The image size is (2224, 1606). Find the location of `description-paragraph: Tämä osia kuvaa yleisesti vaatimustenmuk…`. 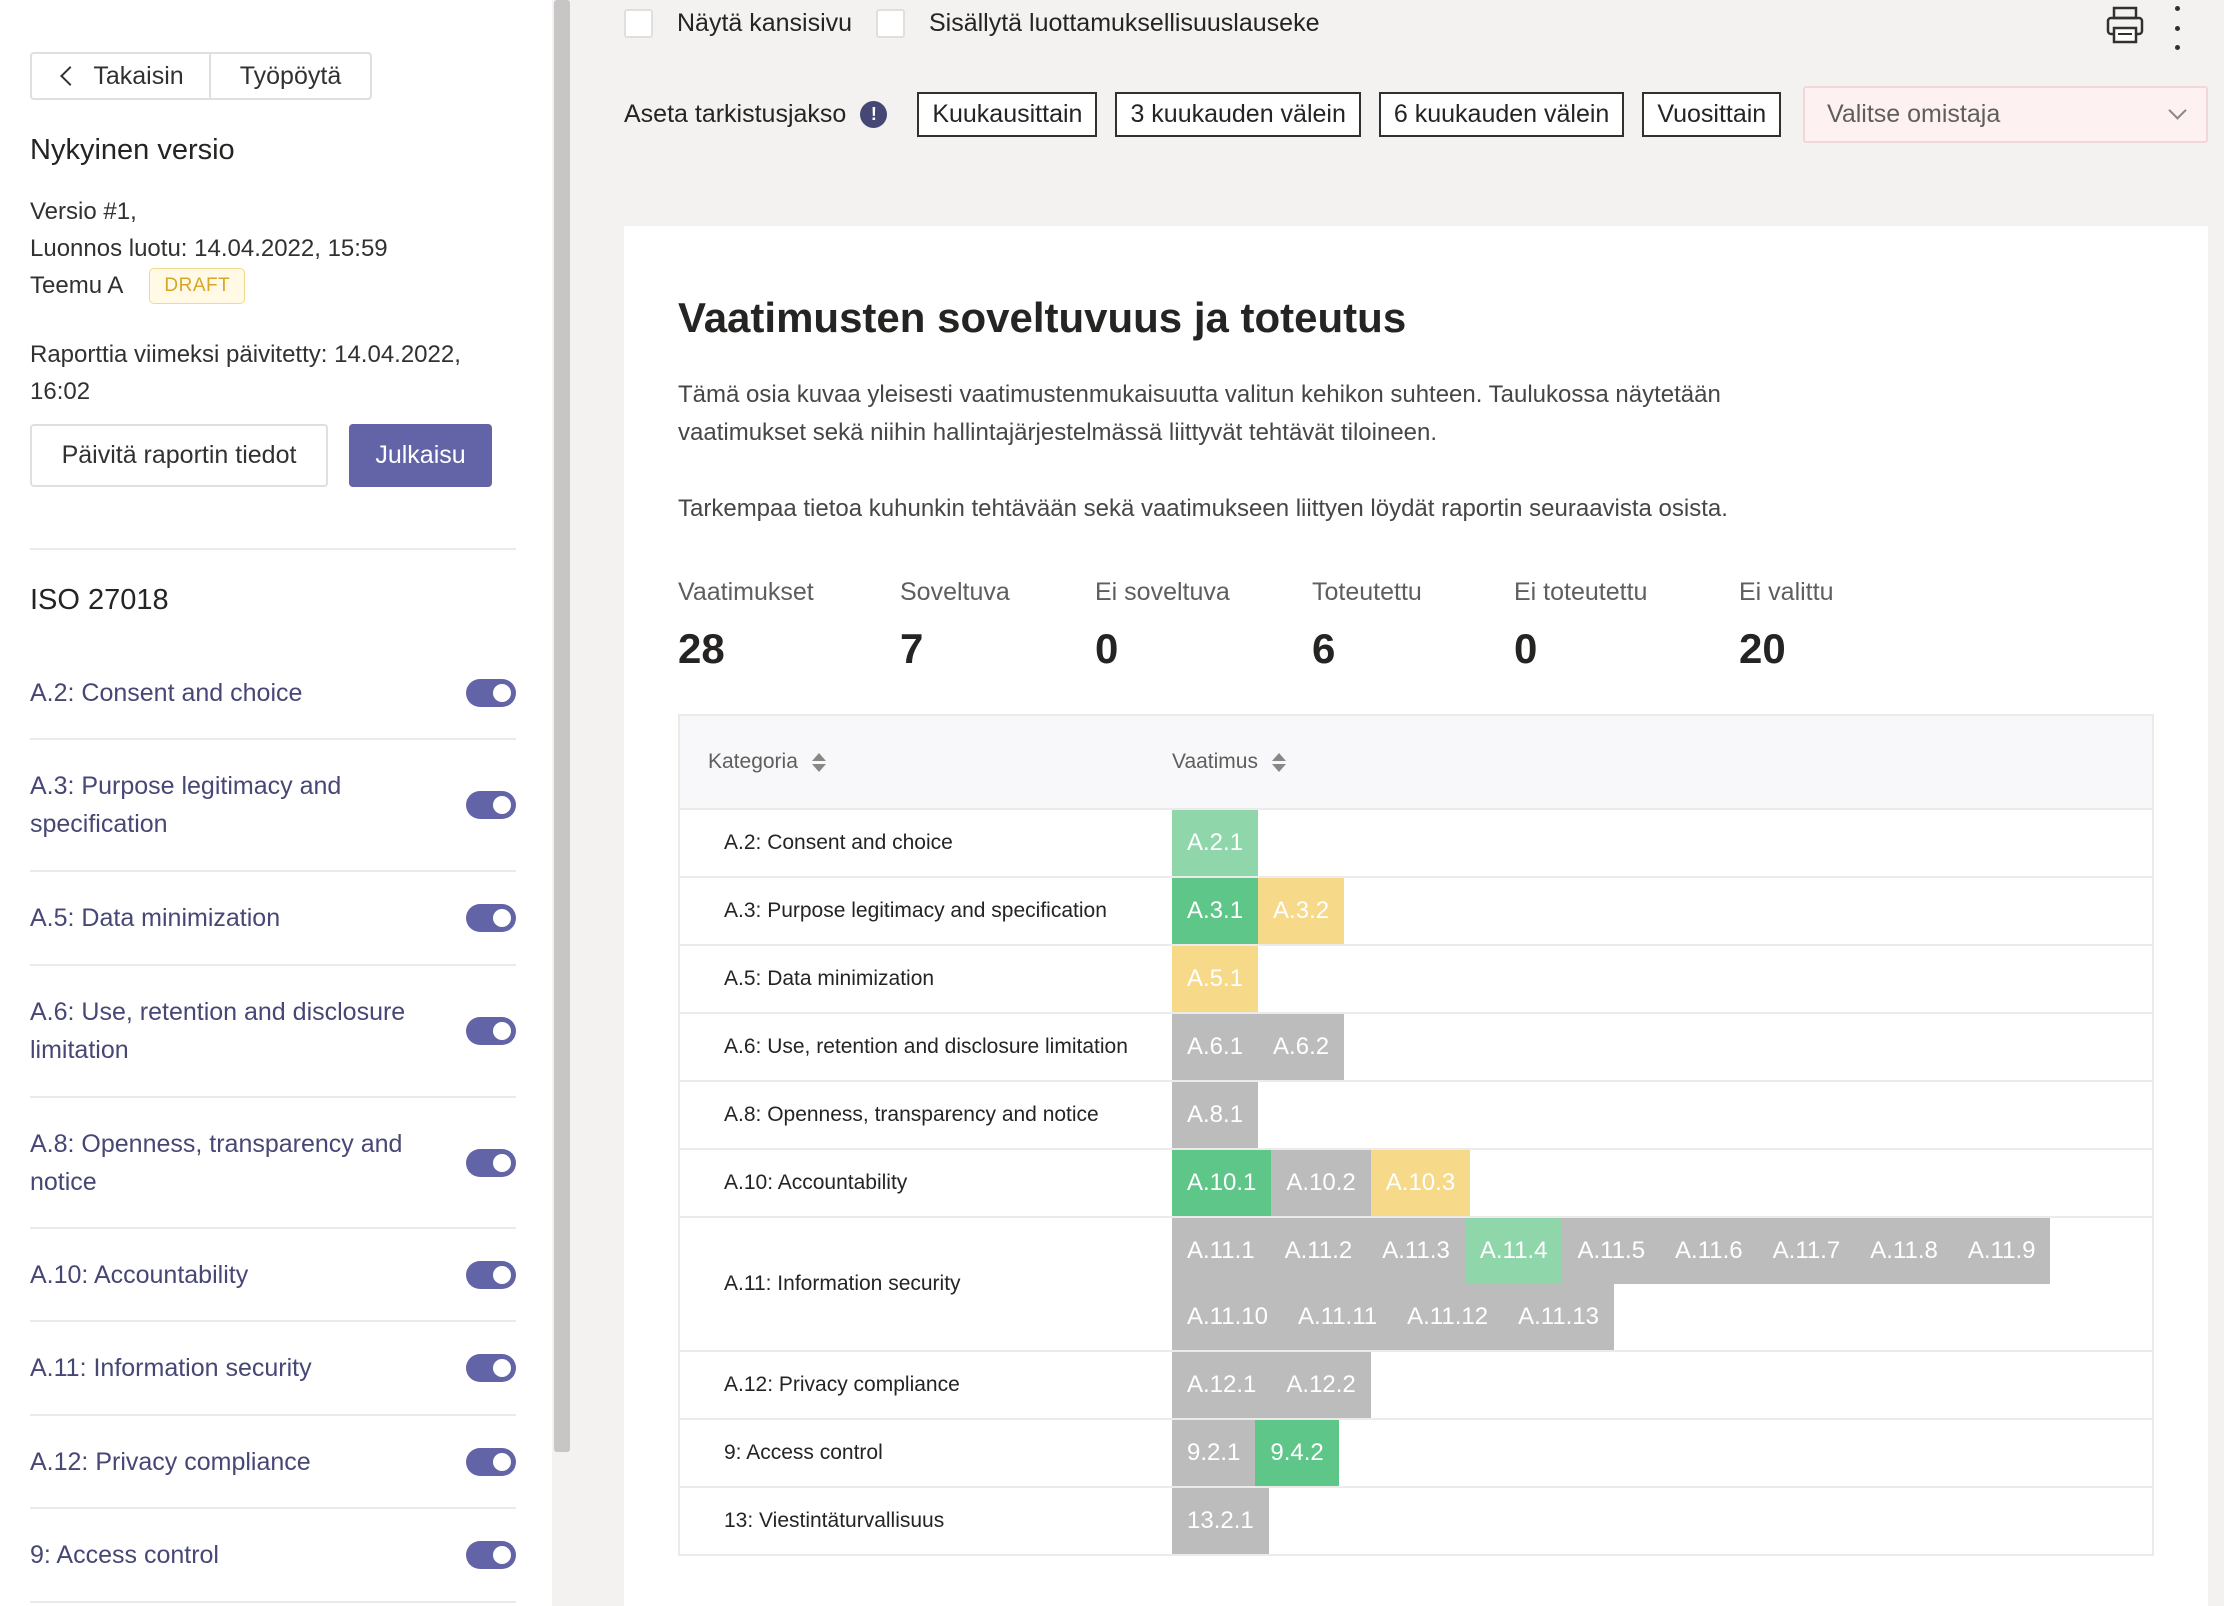

description-paragraph: Tämä osia kuvaa yleisesti vaatimustenmuk… is located at coordinates (1199, 413).